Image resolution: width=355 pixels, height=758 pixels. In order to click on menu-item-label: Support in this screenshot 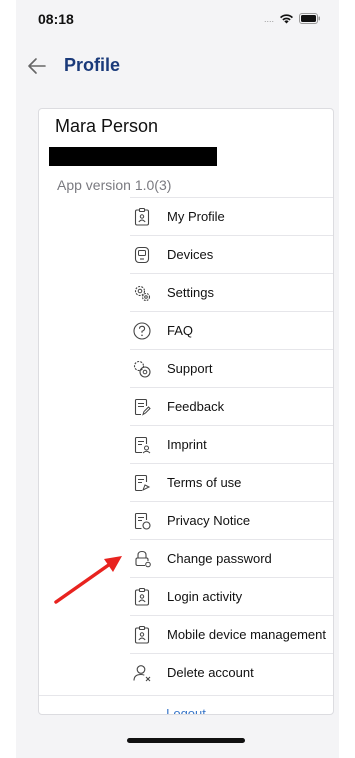, I will do `click(190, 368)`.